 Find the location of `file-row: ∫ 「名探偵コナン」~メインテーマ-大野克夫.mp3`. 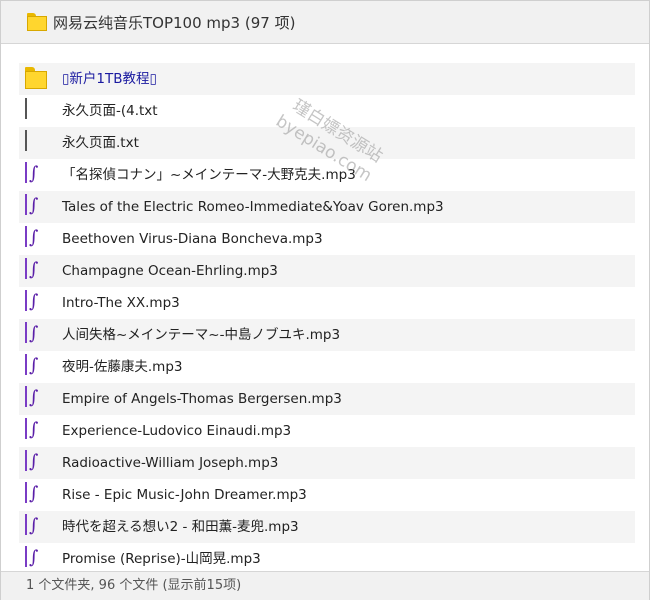

file-row: ∫ 「名探偵コナン」~メインテーマ-大野克夫.mp3 is located at coordinates (327, 175).